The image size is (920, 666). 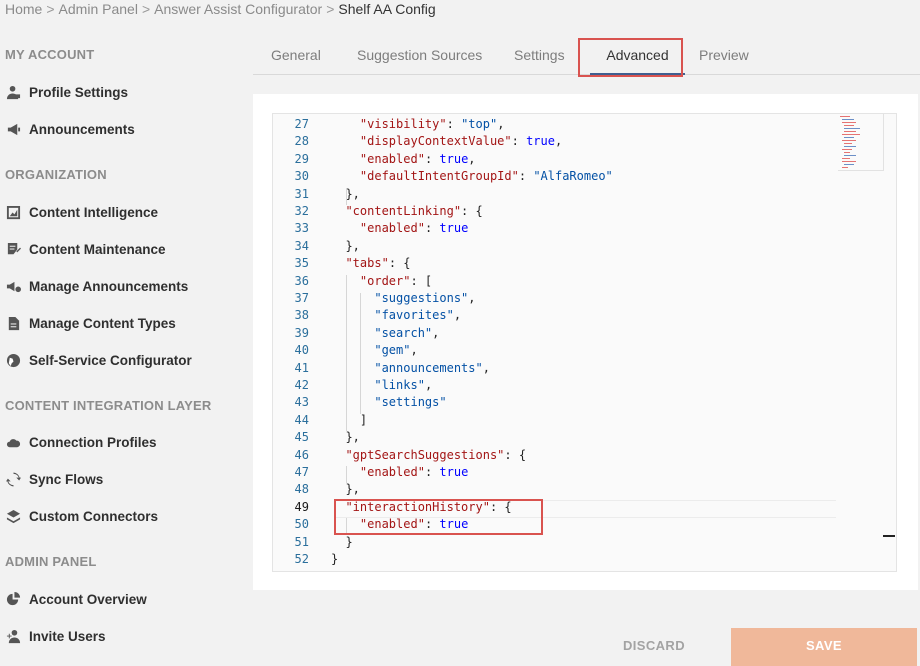 I want to click on tab-preview: Preview, so click(x=724, y=56).